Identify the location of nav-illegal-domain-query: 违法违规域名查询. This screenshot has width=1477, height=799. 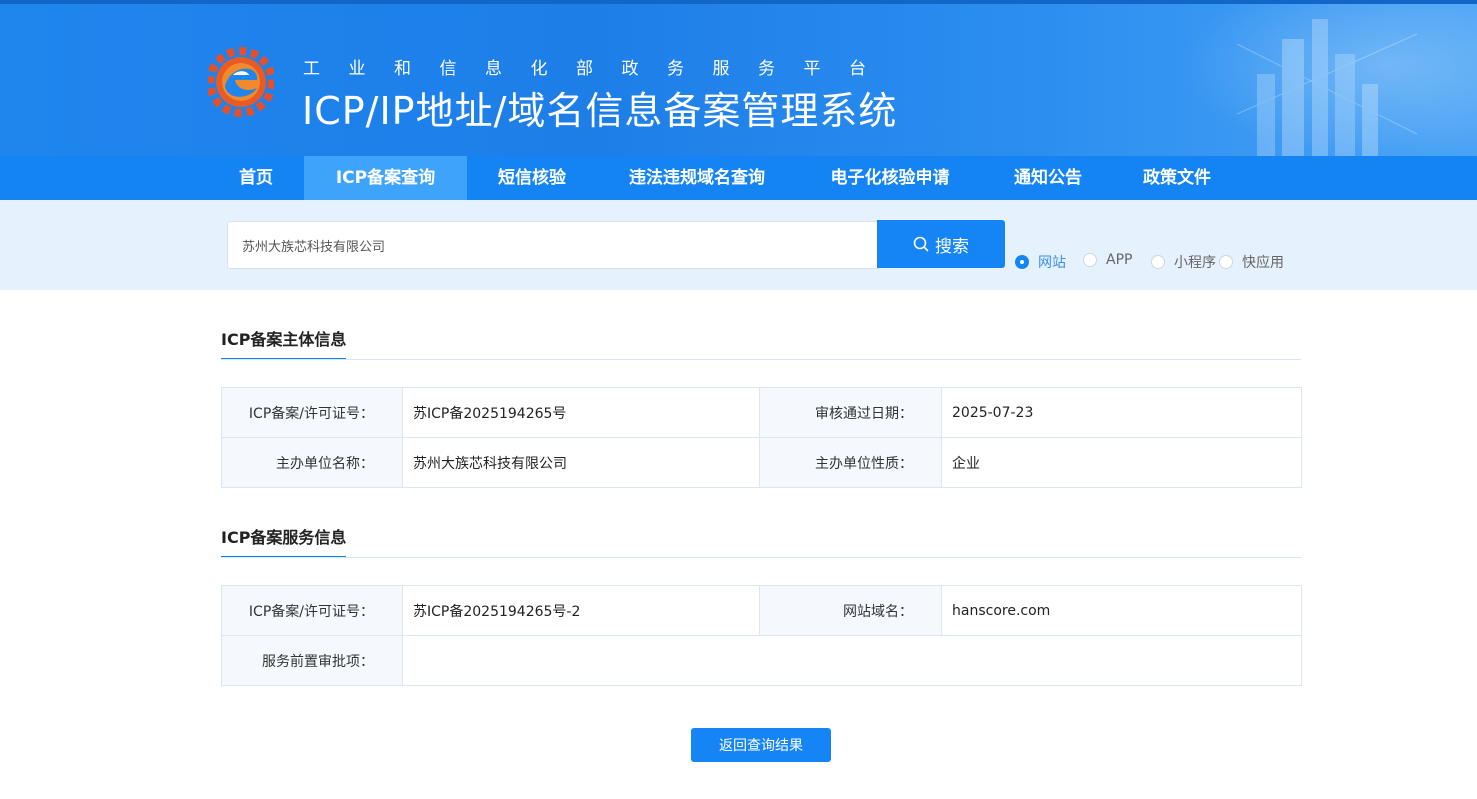
(697, 178).